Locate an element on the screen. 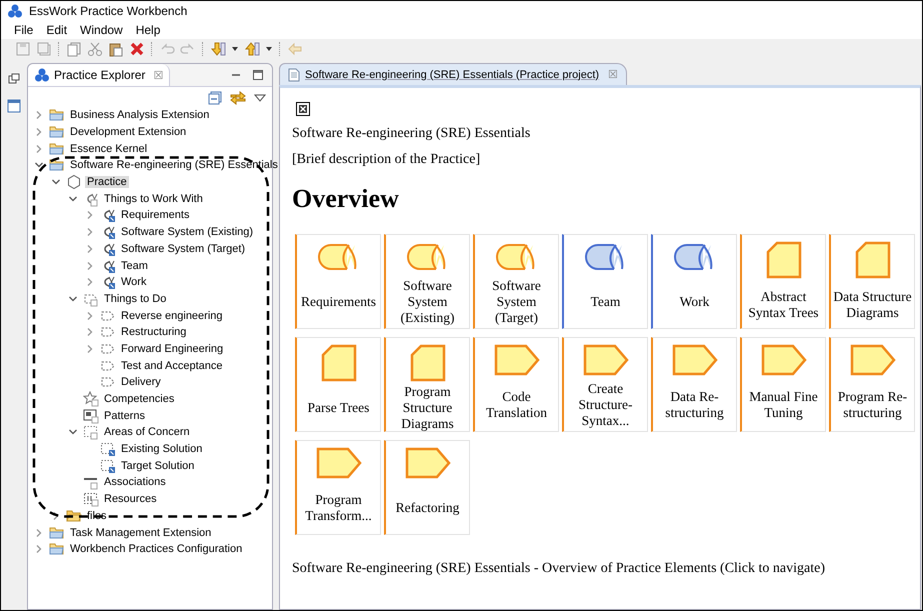 The image size is (923, 611). up-arrow-icon is located at coordinates (252, 49).